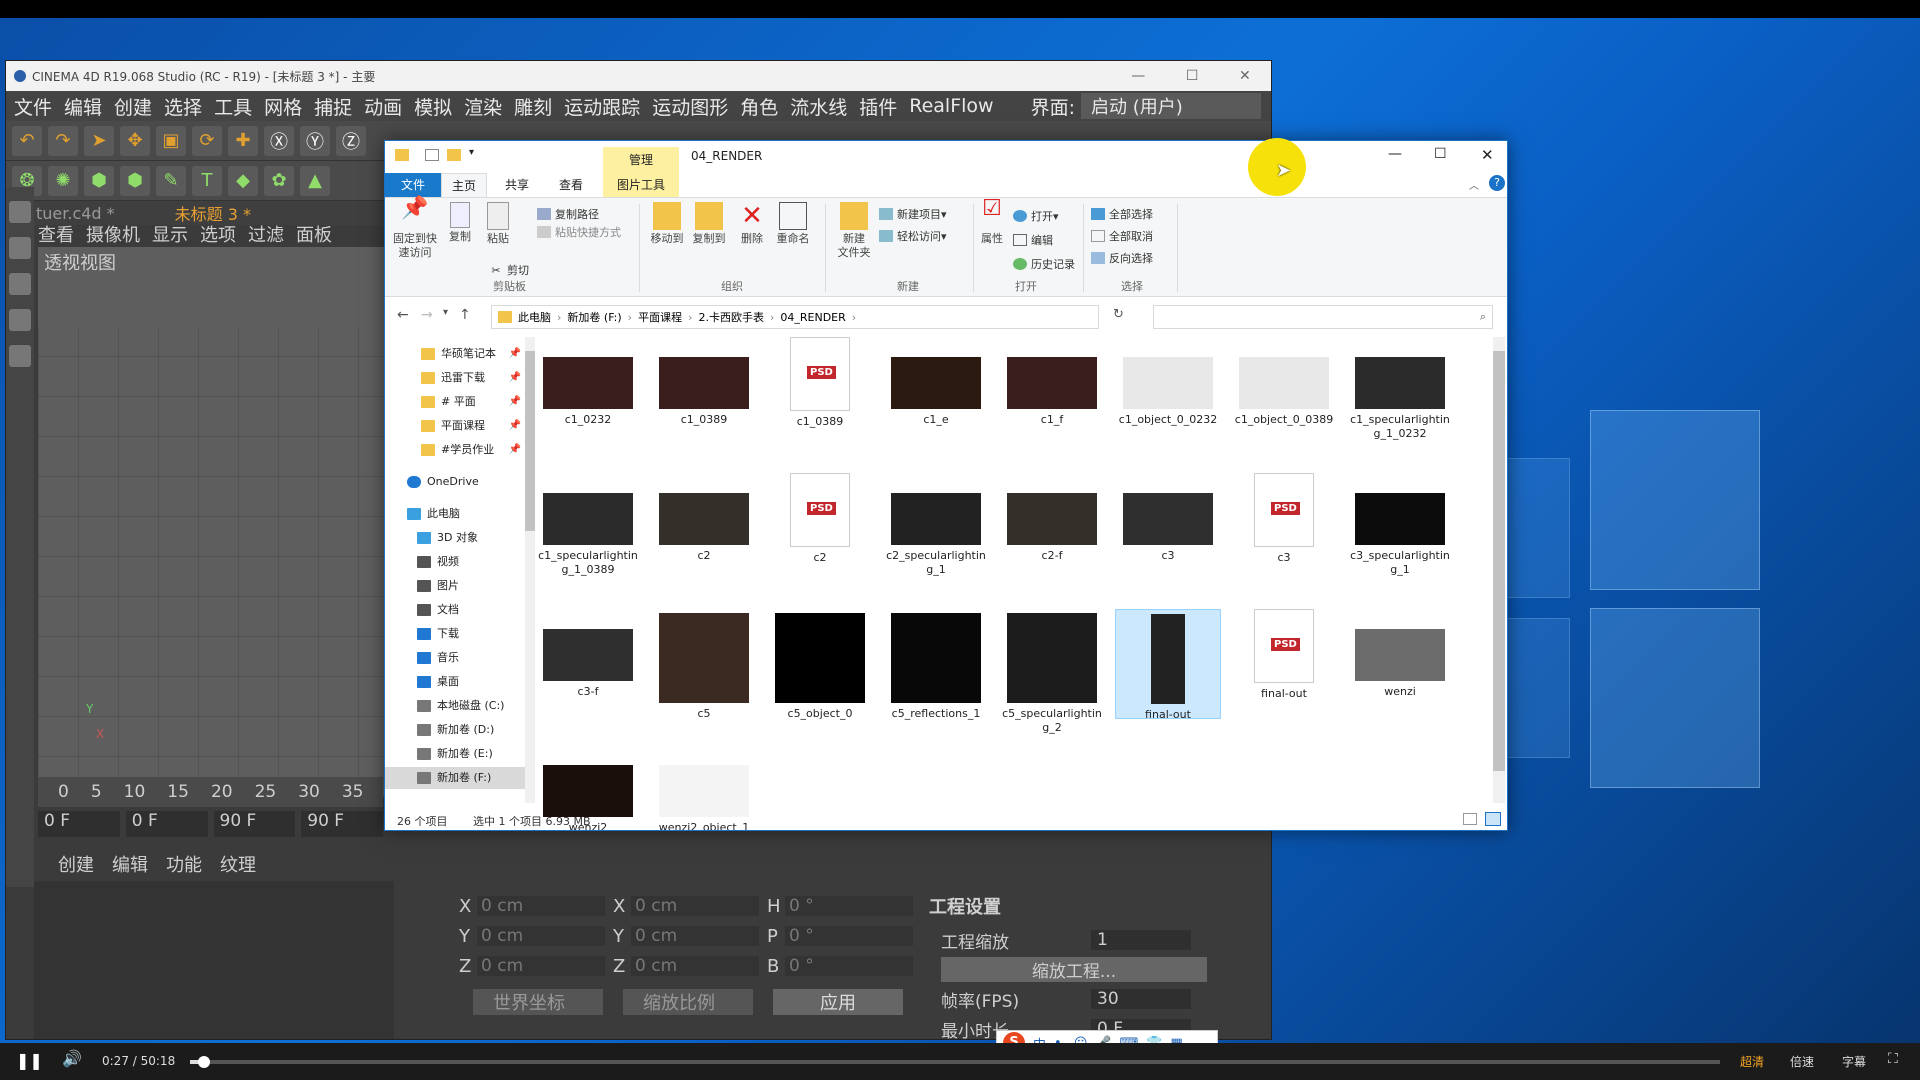  Describe the element at coordinates (704, 392) in the screenshot. I see `file-item: c1_0389` at that location.